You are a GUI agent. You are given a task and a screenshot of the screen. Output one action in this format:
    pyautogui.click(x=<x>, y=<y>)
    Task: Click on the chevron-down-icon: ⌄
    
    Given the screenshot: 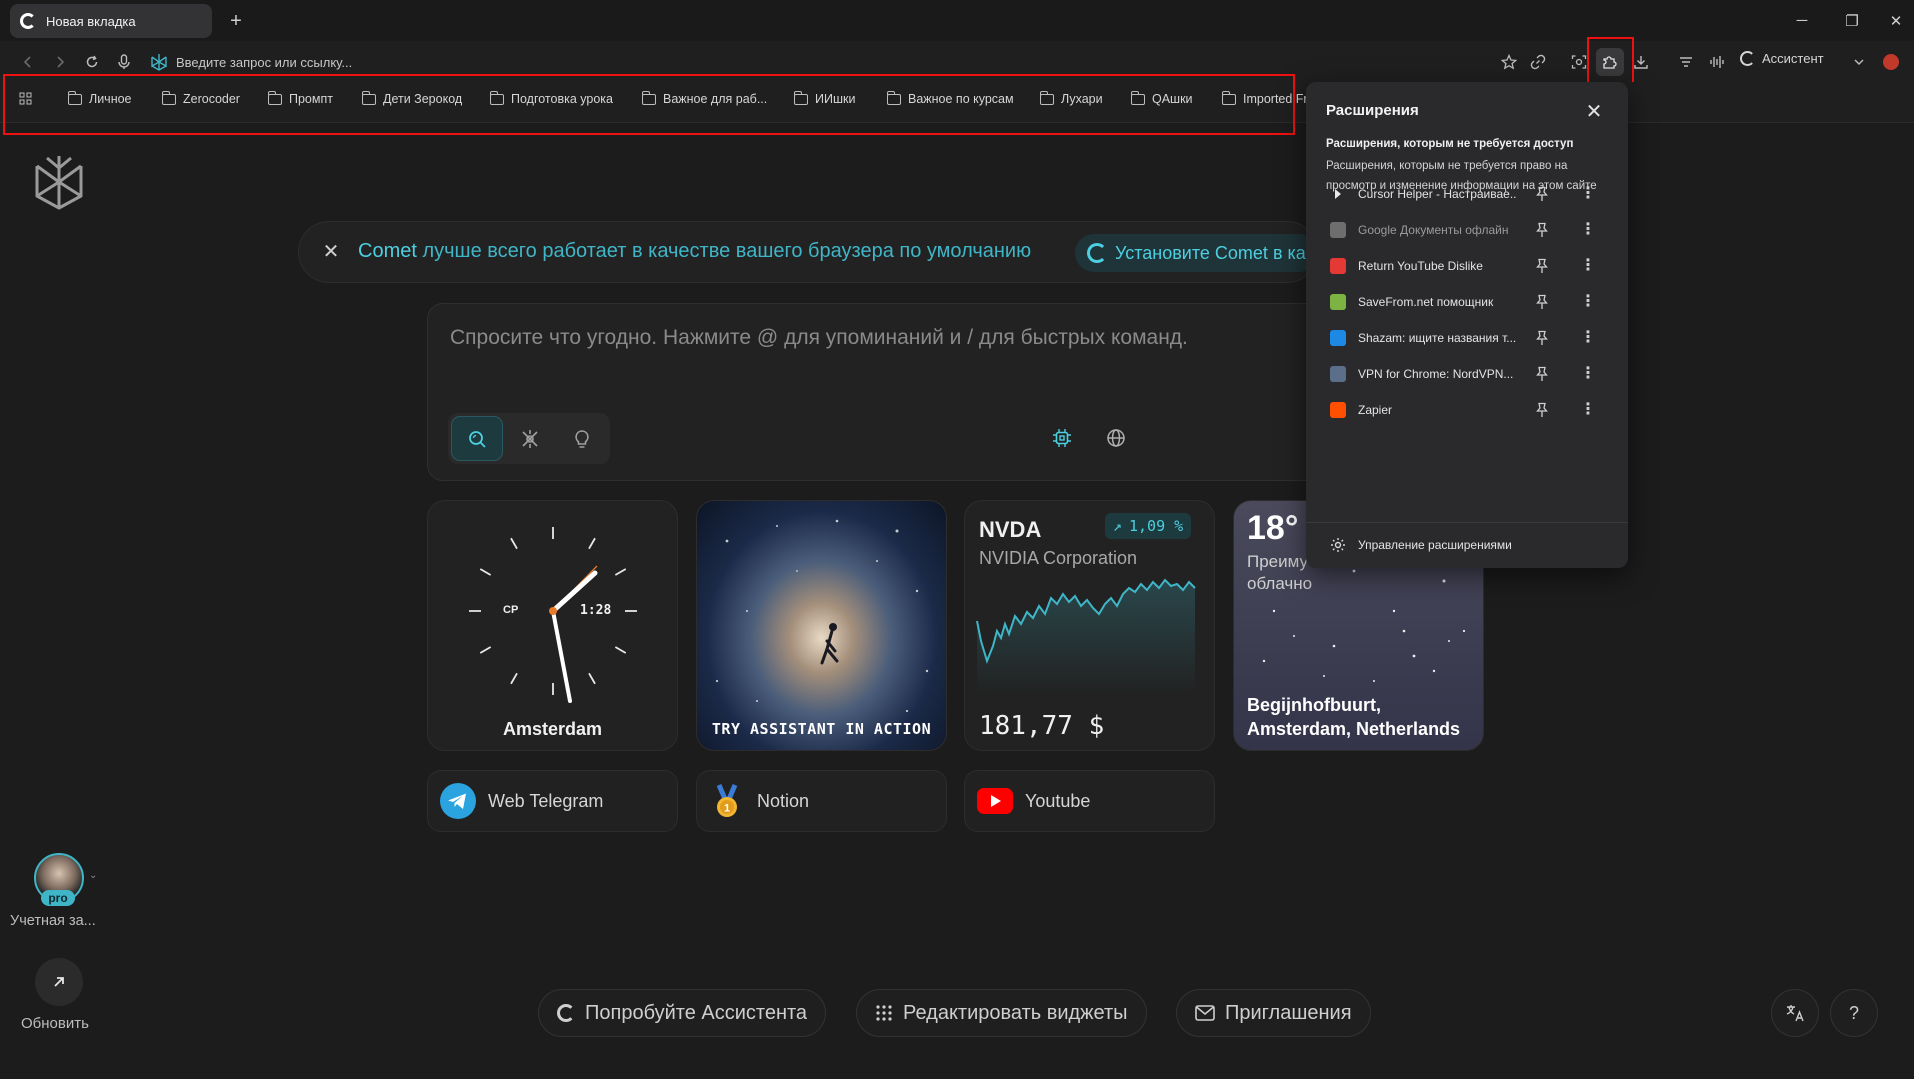 What is the action you would take?
    pyautogui.click(x=93, y=875)
    